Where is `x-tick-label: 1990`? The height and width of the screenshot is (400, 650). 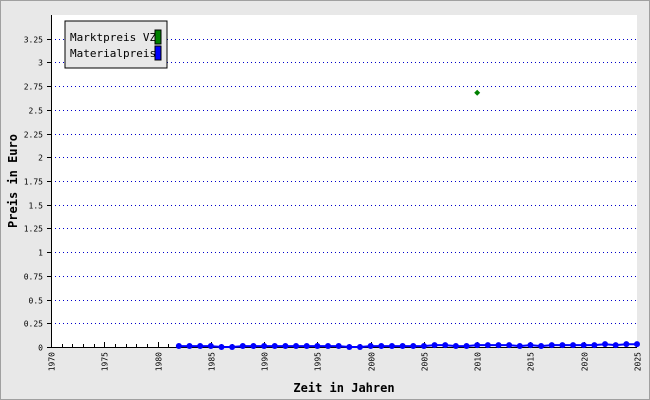 x-tick-label: 1990 is located at coordinates (265, 361).